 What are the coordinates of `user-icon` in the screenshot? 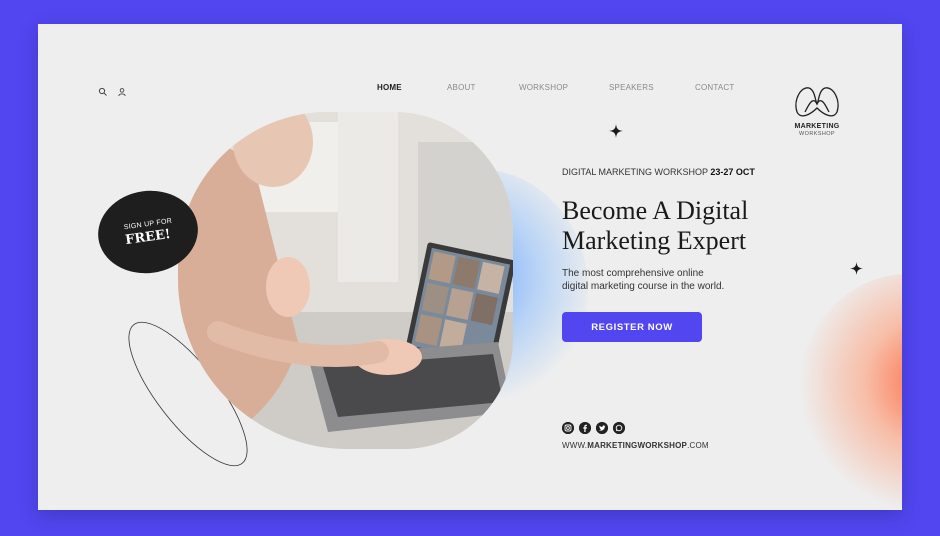 It's located at (122, 90).